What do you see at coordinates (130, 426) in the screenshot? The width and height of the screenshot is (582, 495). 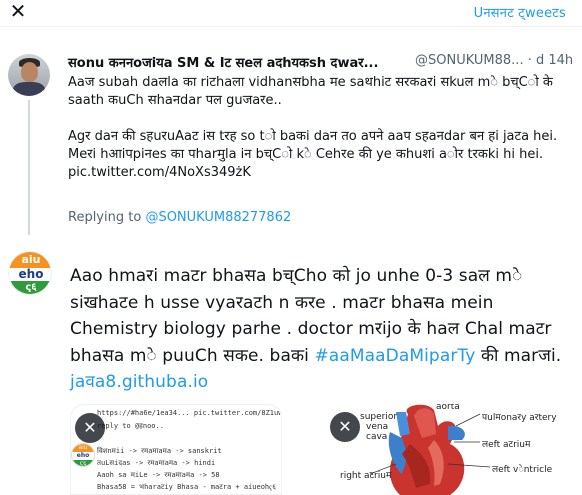 I see `media-text-line: reply to @हnoo..` at bounding box center [130, 426].